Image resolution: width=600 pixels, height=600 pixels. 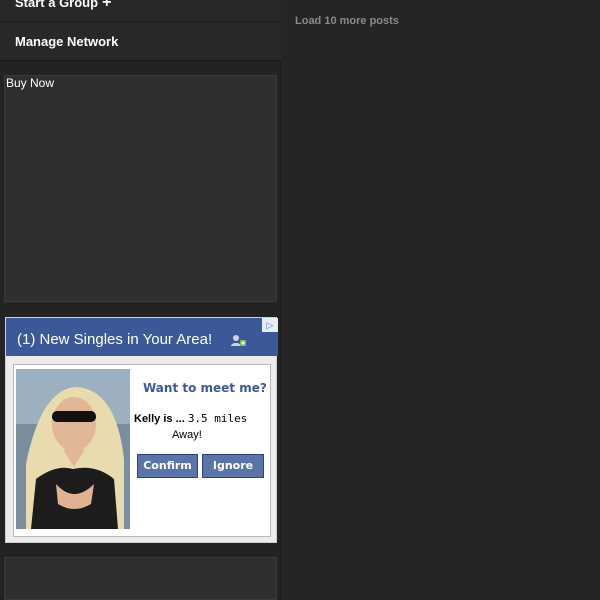 I want to click on confirm-button: Confirm, so click(x=167, y=466).